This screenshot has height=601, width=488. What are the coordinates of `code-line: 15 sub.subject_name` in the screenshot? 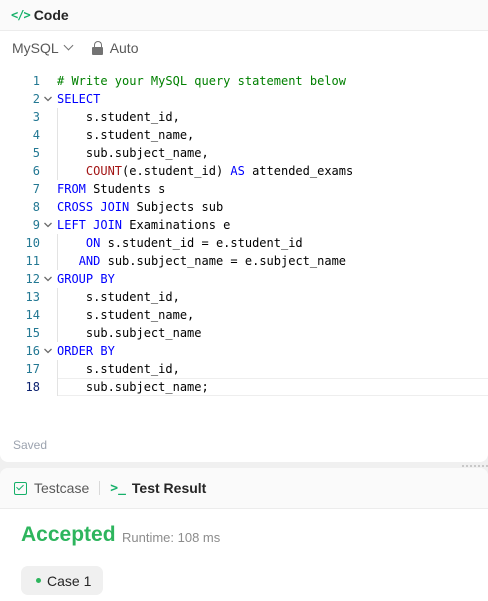 It's located at (244, 333).